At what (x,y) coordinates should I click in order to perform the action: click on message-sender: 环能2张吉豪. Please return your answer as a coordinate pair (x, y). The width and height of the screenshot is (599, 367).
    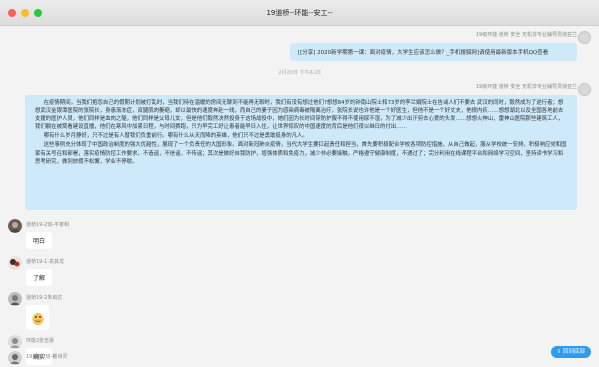
    Looking at the image, I should click on (40, 341).